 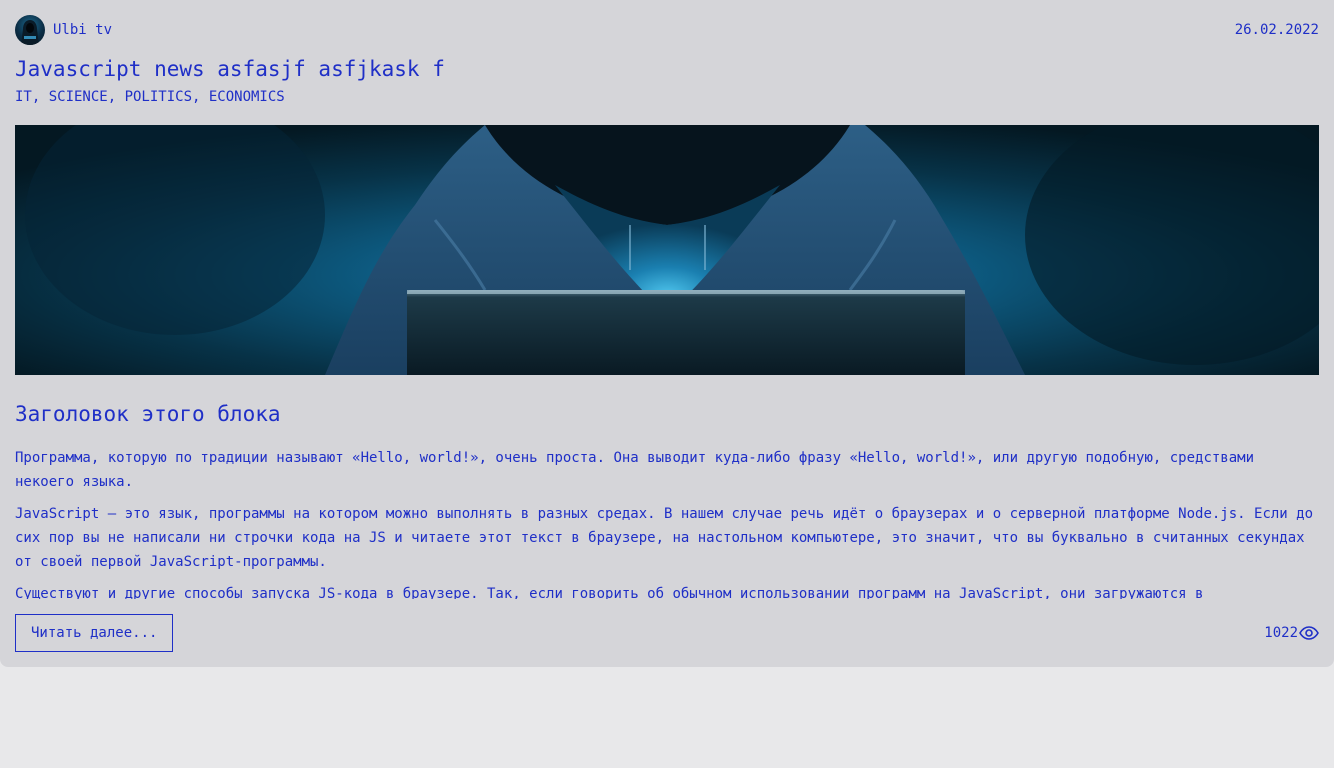 I want to click on article-date: 26.02.2022, so click(x=1276, y=30).